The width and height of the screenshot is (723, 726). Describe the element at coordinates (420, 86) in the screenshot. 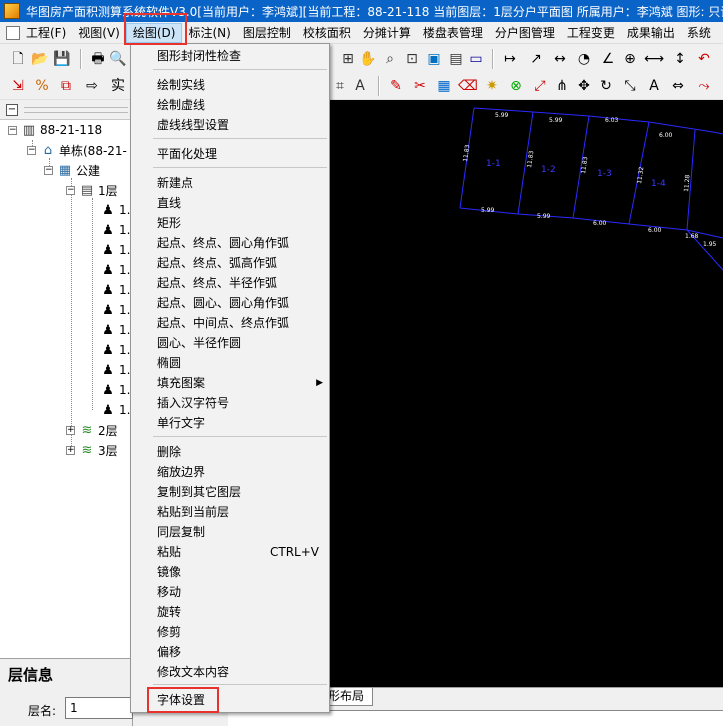

I see `trim-tool-icon: ✂` at that location.